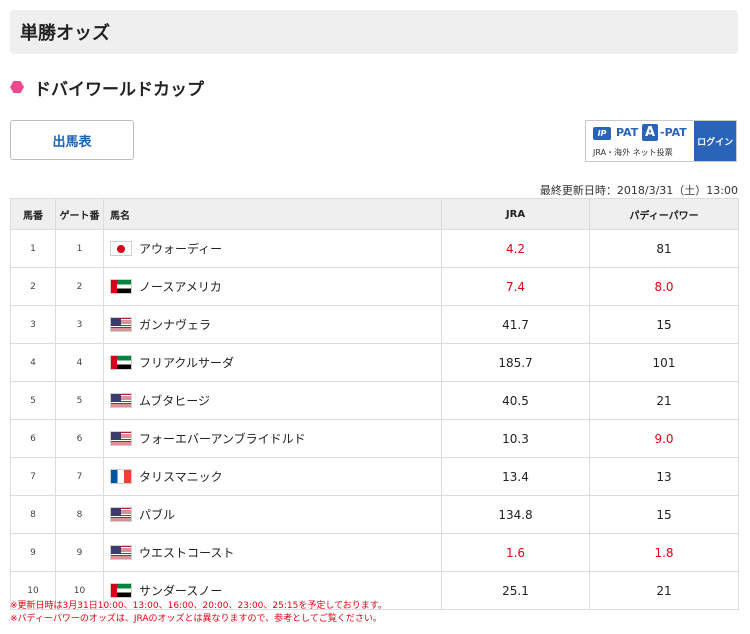  Describe the element at coordinates (181, 249) in the screenshot. I see `horse-name: アウォーディー` at that location.